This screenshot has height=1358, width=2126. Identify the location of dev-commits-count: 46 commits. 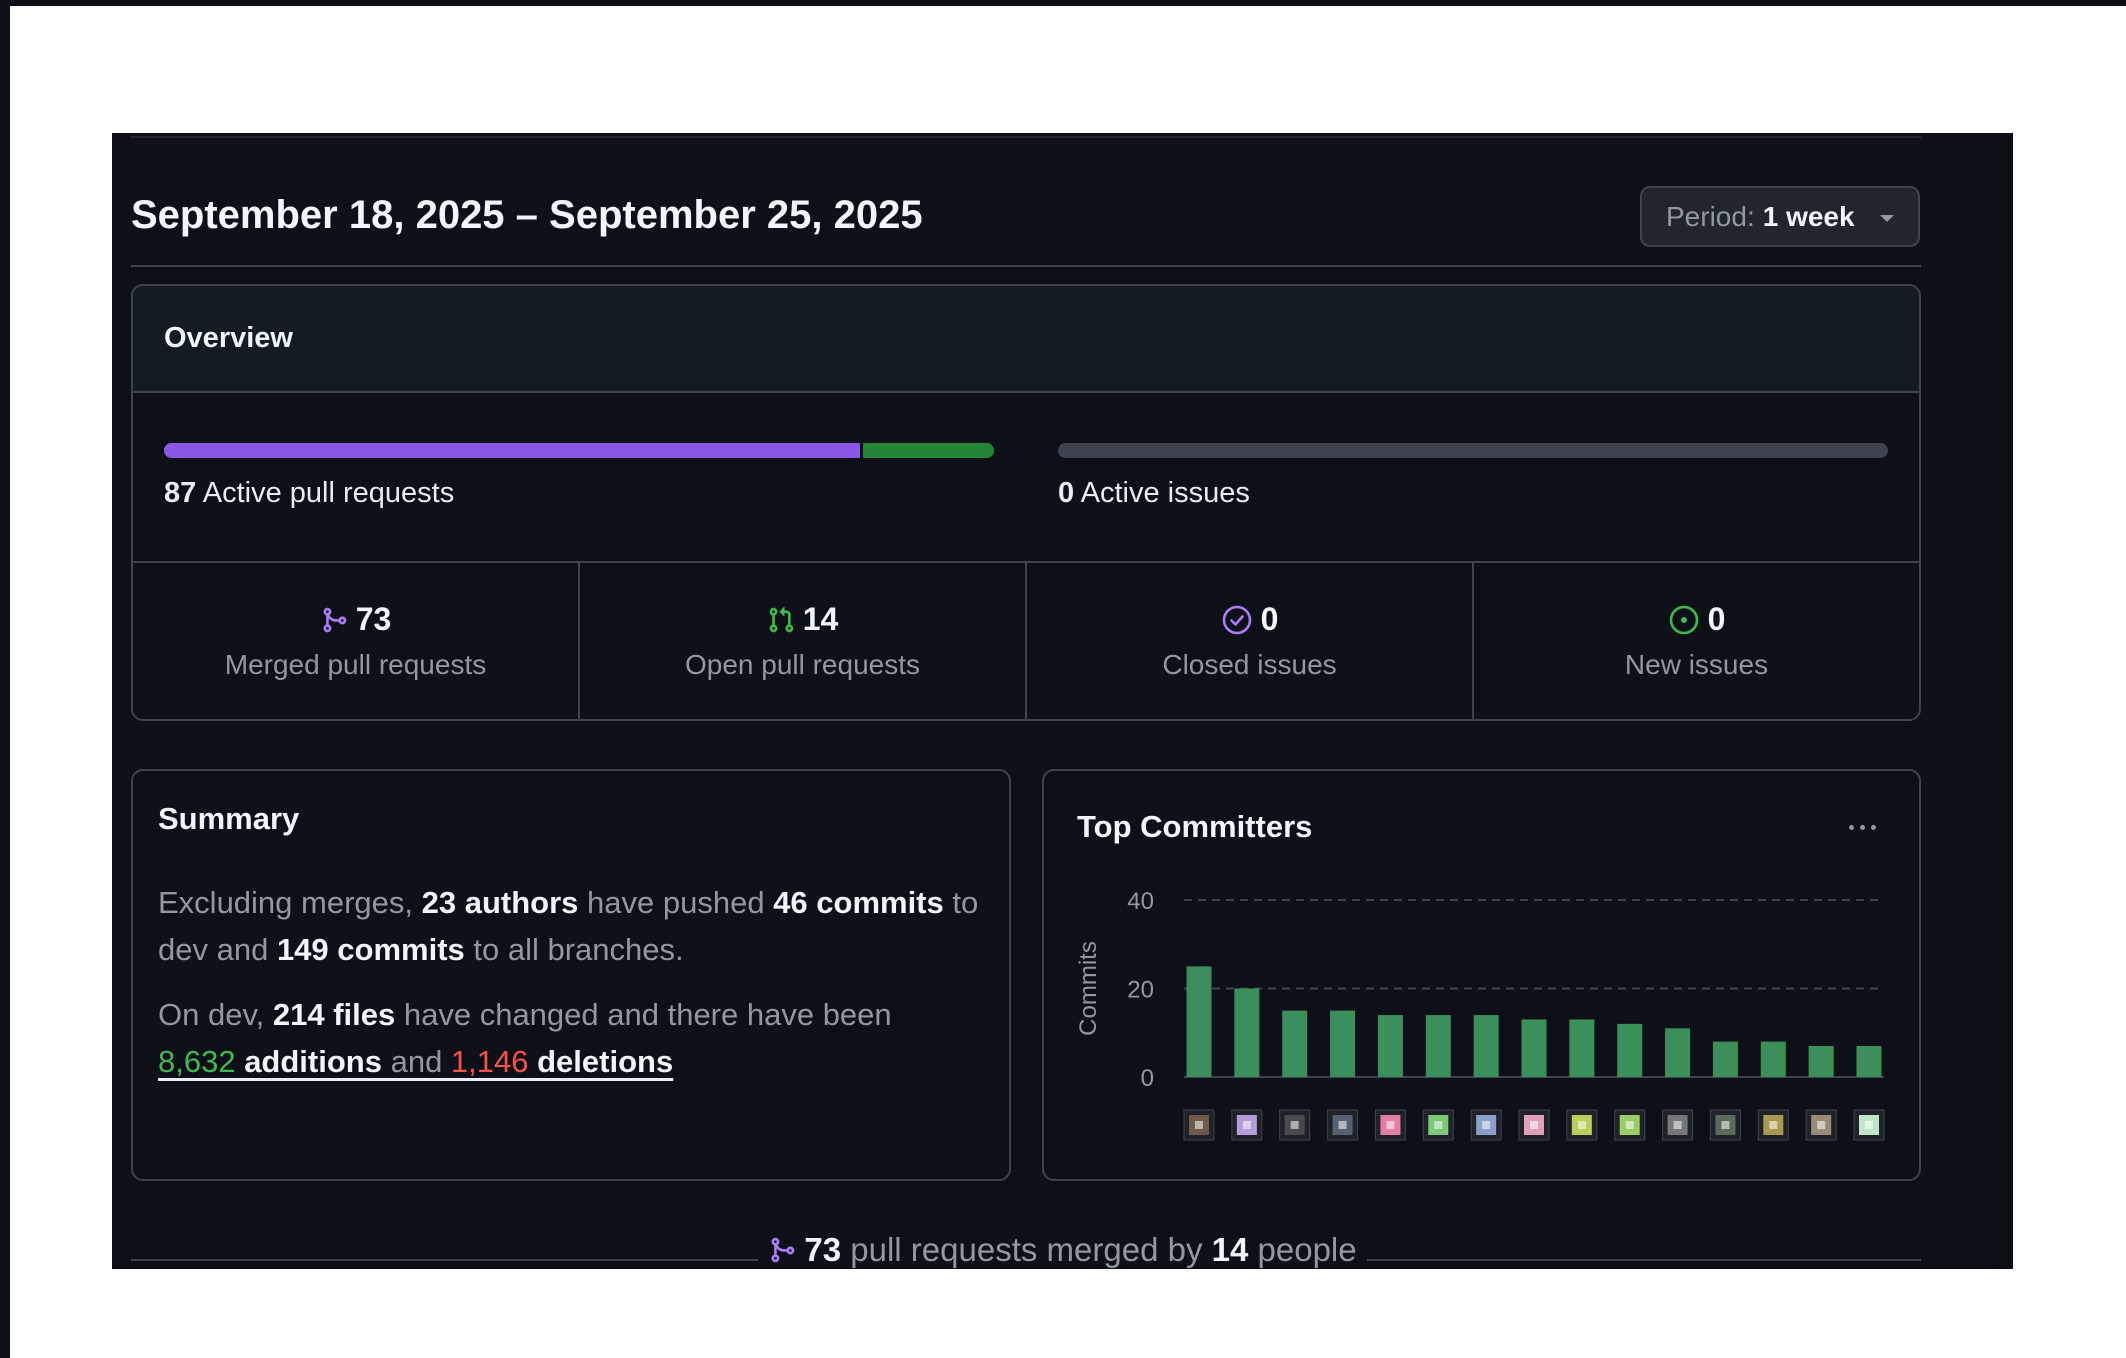
(858, 902).